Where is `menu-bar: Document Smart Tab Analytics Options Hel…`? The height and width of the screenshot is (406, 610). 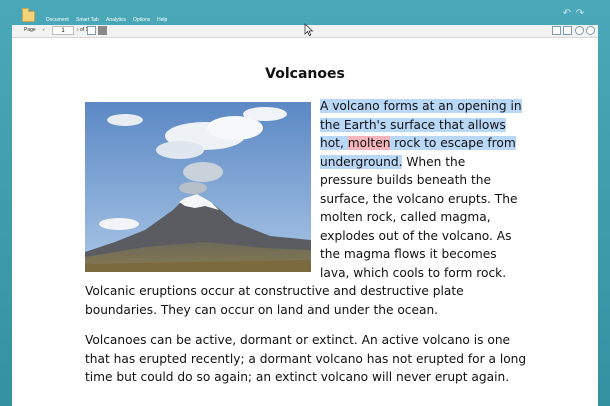 menu-bar: Document Smart Tab Analytics Options Hel… is located at coordinates (305, 12).